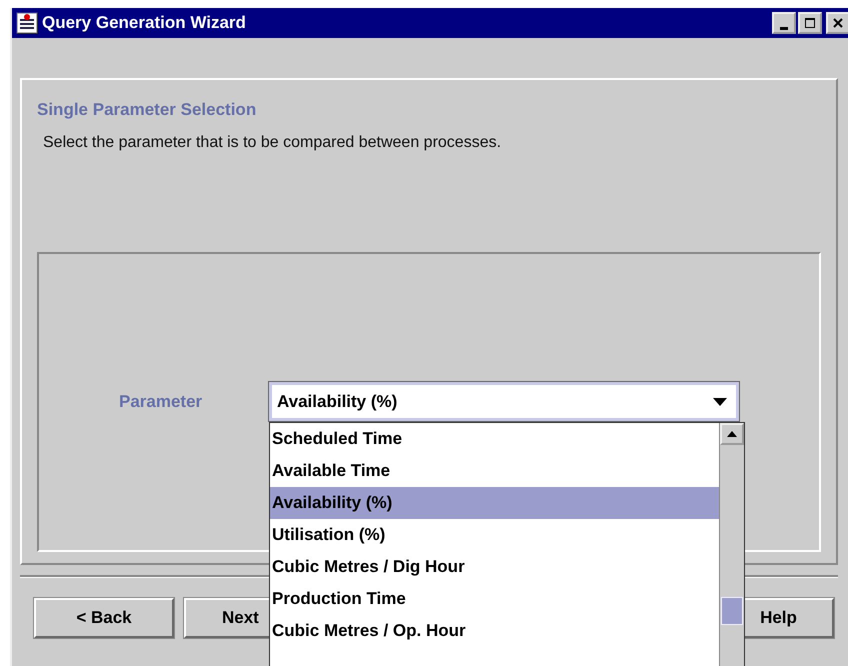  What do you see at coordinates (504, 401) in the screenshot?
I see `parameter-dropdown: Availability (%)` at bounding box center [504, 401].